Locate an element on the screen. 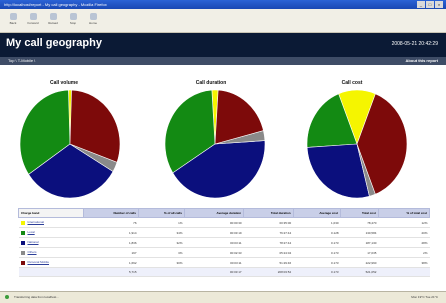 This screenshot has height=303, width=446. browser-toolbar: Back Forward Reload Stop Home is located at coordinates (223, 21).